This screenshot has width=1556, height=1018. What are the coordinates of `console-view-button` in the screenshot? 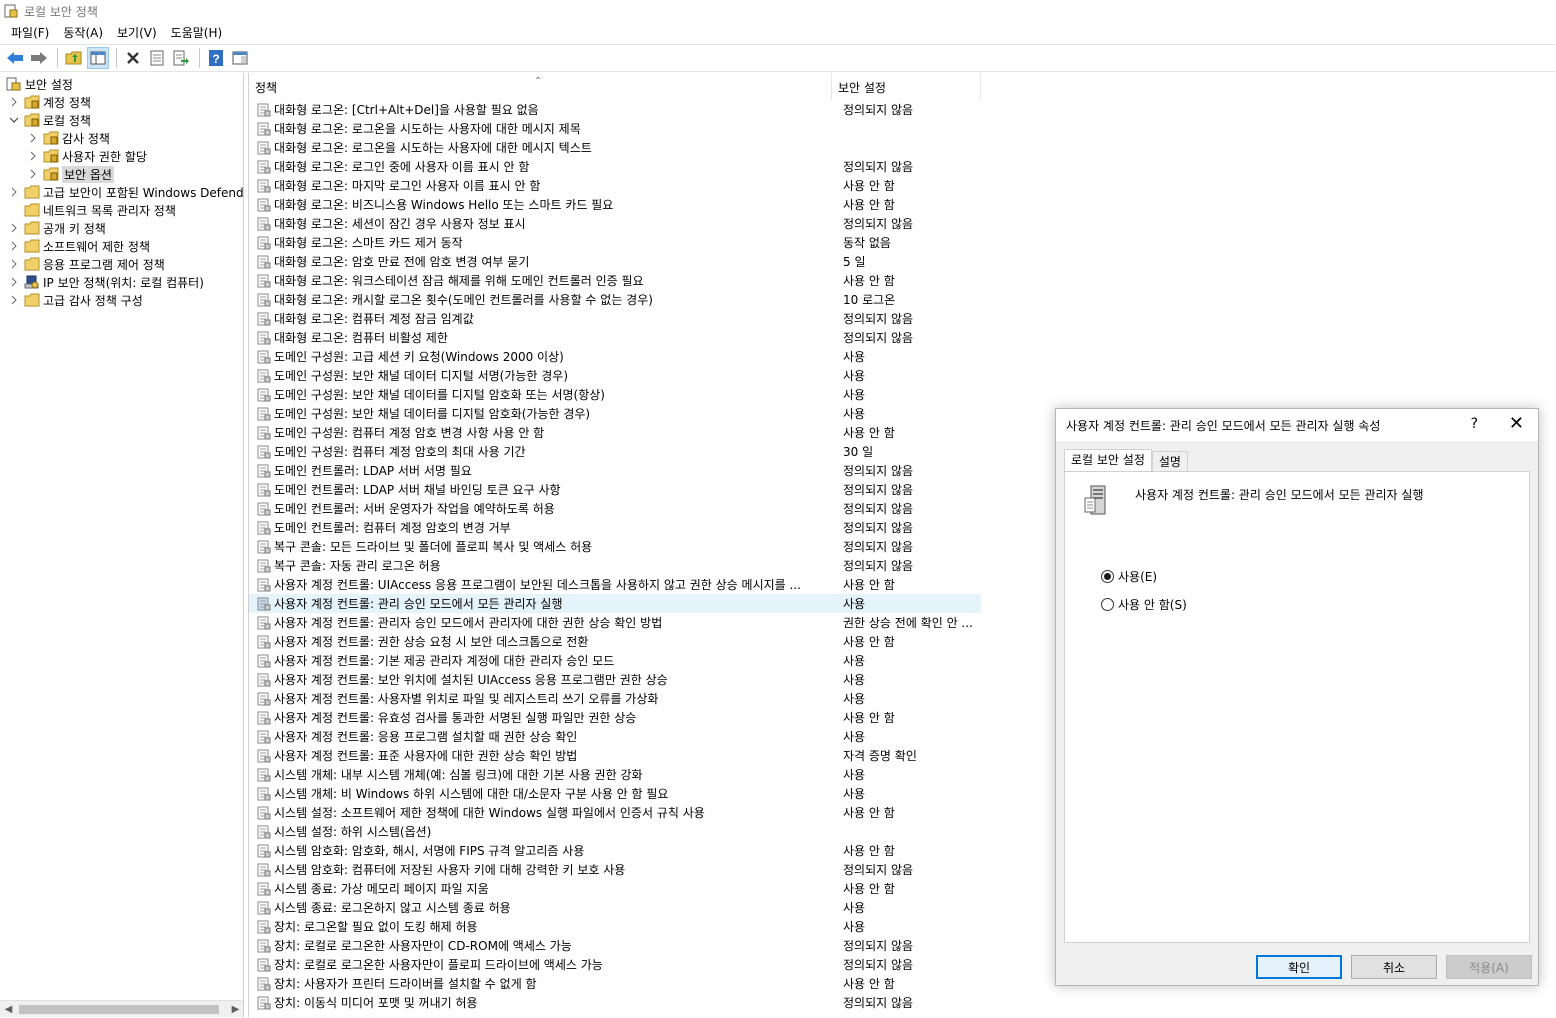 It's located at (240, 58).